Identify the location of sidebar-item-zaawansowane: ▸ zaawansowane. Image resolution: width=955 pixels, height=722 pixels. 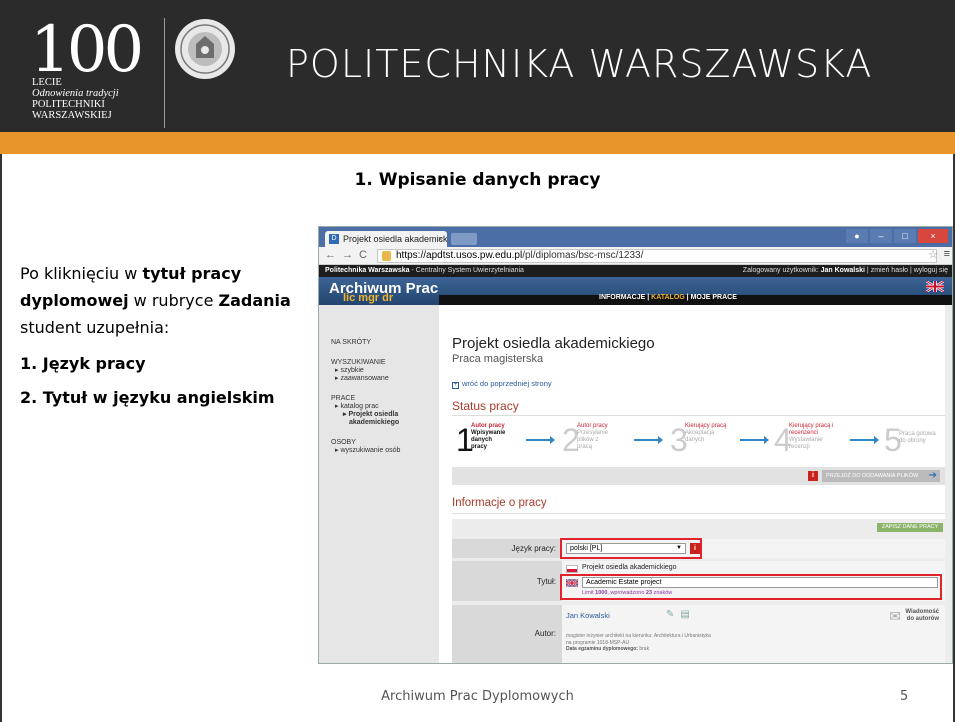
(379, 379).